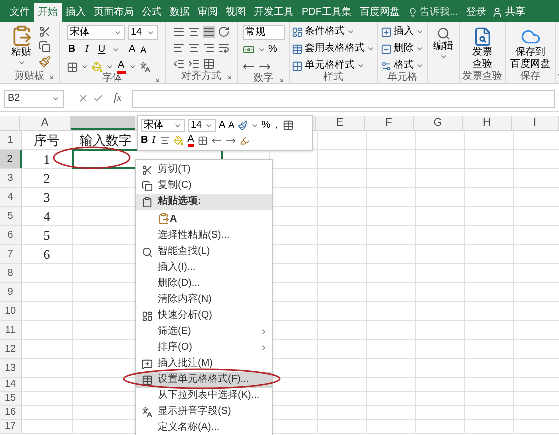  I want to click on menu-item: 剪切(T), so click(204, 170).